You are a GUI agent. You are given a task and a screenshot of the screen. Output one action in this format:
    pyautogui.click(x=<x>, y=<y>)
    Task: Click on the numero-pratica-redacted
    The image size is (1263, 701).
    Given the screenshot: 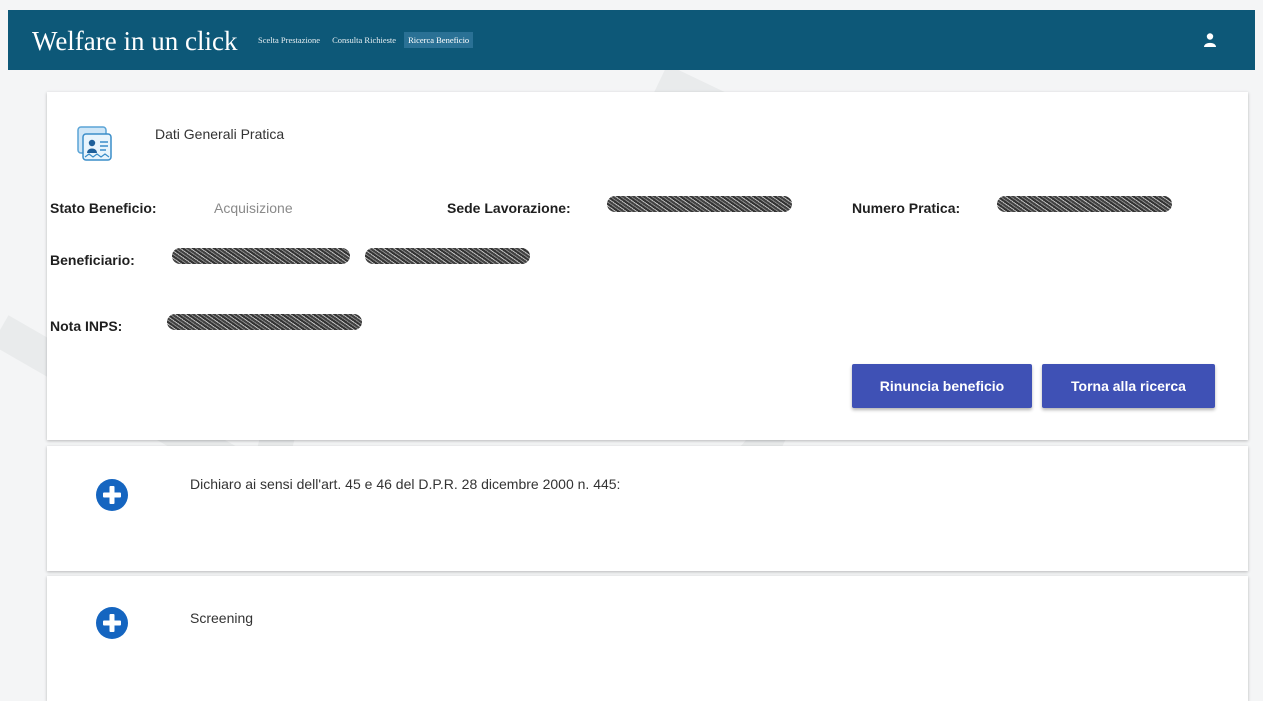 What is the action you would take?
    pyautogui.click(x=1084, y=204)
    